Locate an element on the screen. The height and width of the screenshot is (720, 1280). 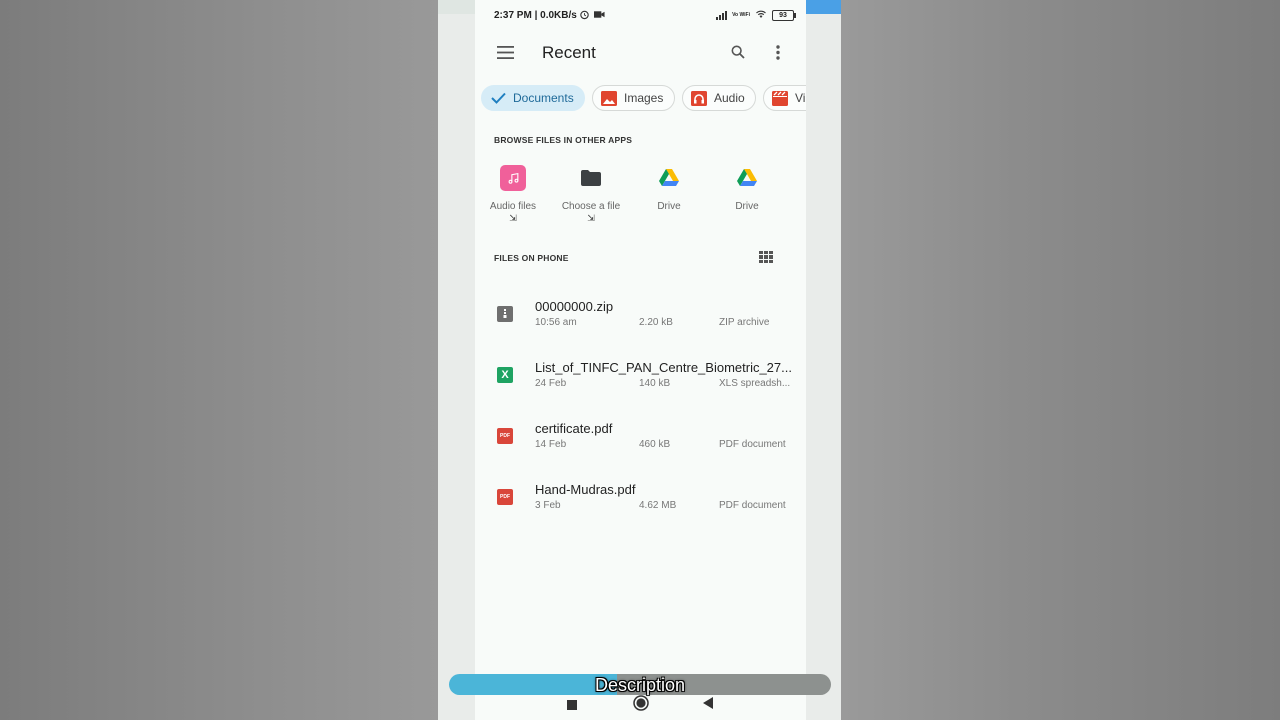
app-label: Audio files is located at coordinates (513, 206).